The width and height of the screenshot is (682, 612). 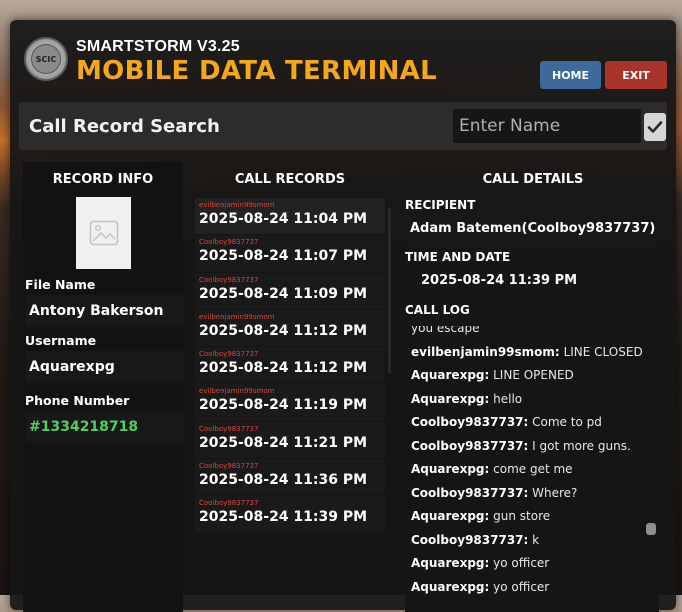 What do you see at coordinates (283, 219) in the screenshot?
I see `record-time: 2025-08-24 11:04 PM` at bounding box center [283, 219].